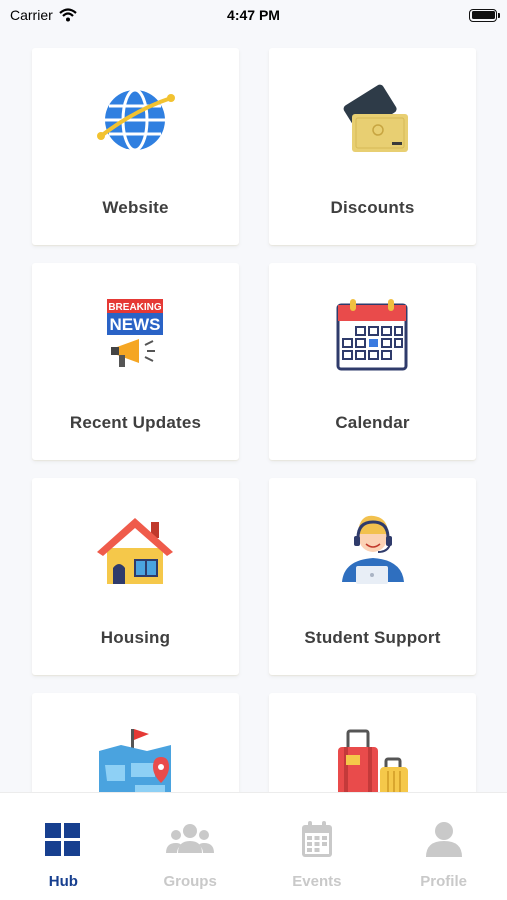 This screenshot has height=900, width=507. I want to click on tile-discounts: Discounts, so click(372, 146).